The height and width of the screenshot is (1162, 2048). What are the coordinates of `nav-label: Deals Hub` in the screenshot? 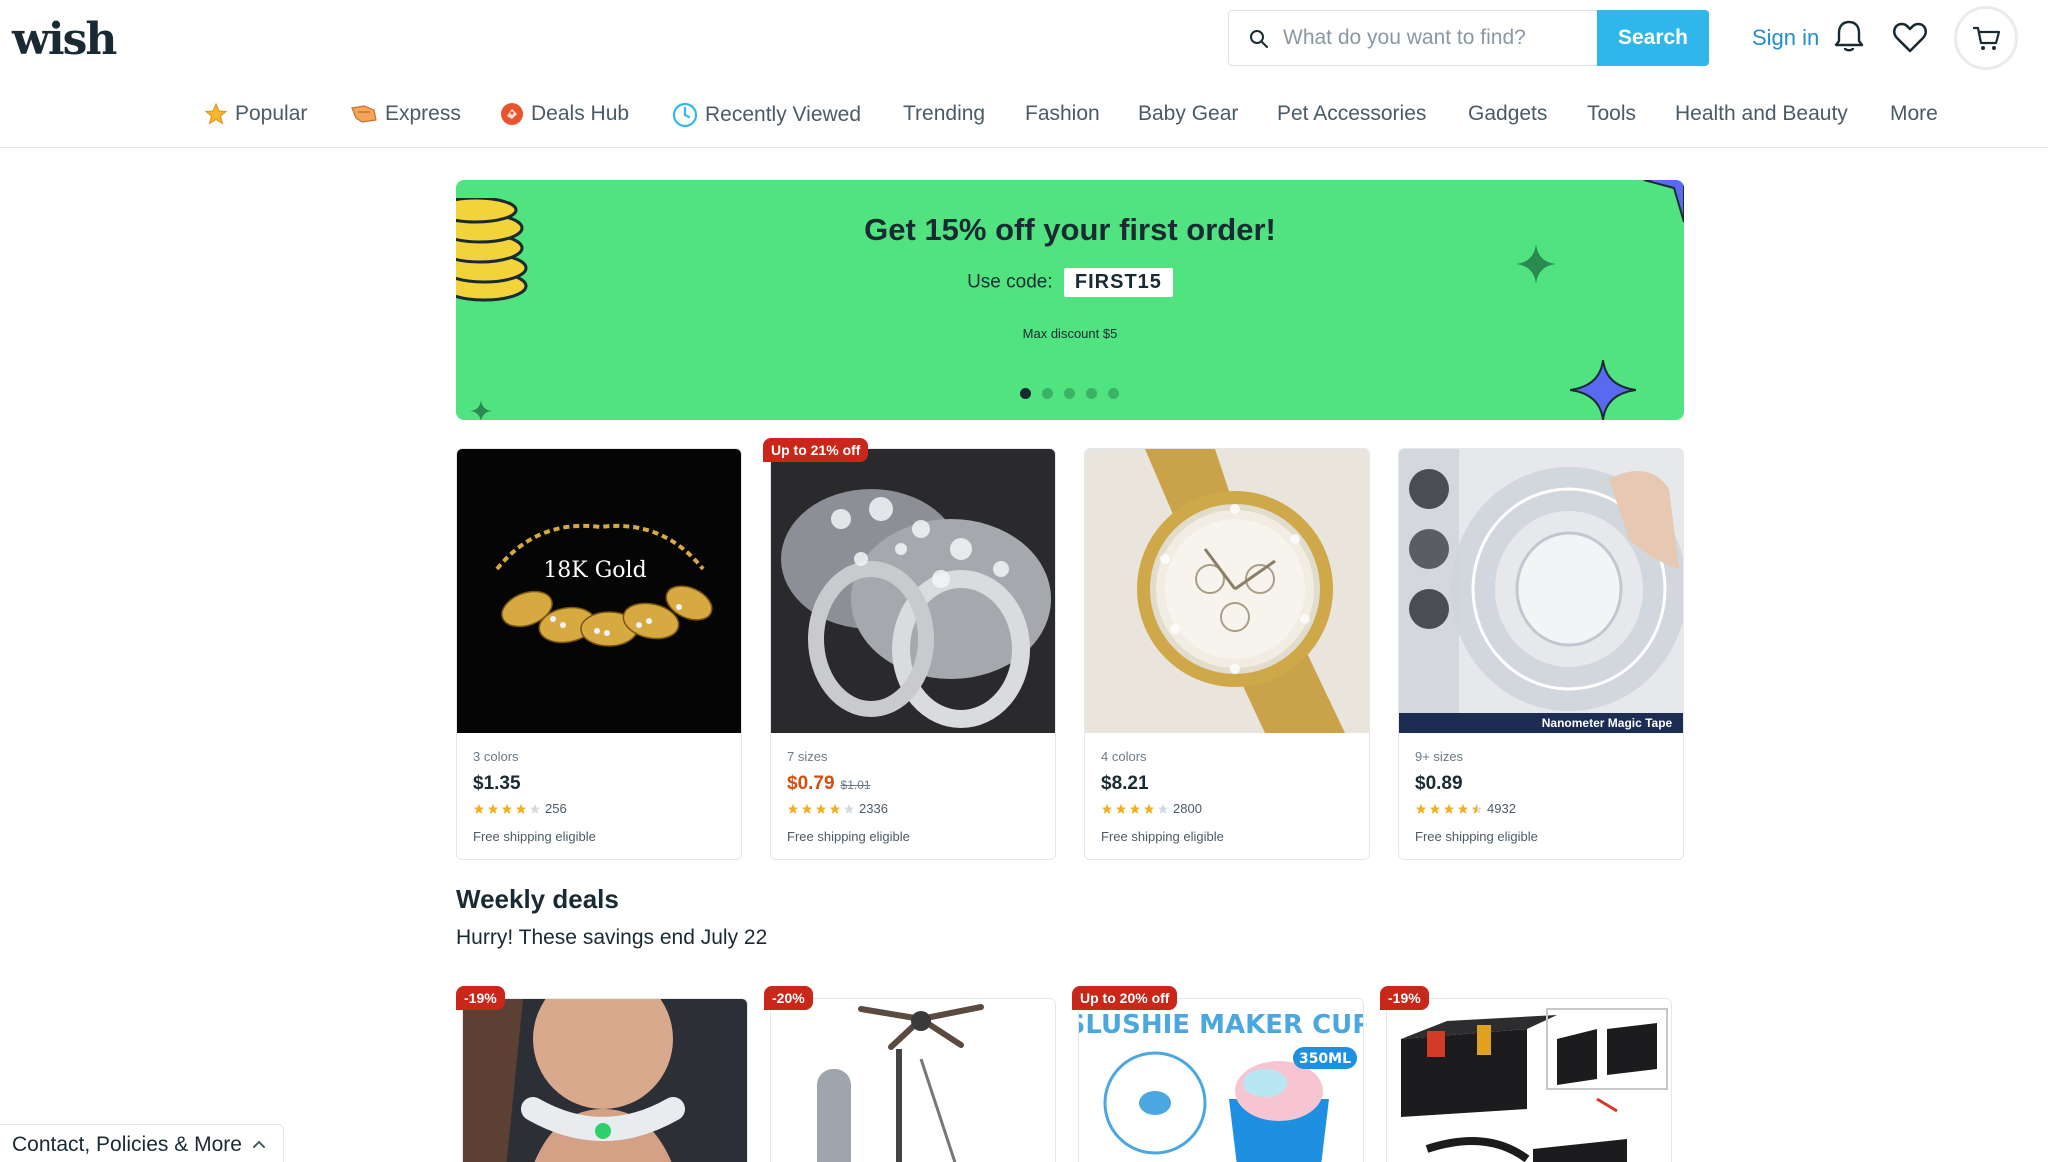 It's located at (580, 113).